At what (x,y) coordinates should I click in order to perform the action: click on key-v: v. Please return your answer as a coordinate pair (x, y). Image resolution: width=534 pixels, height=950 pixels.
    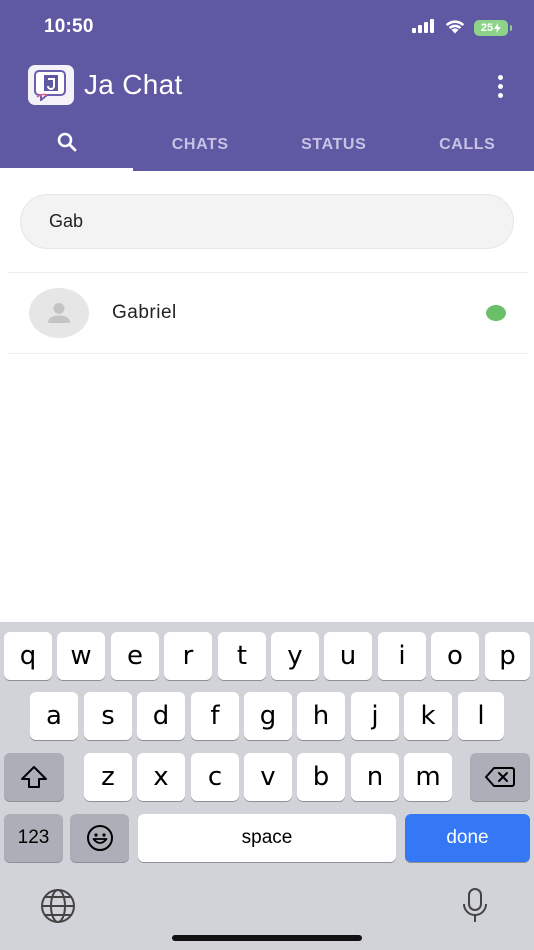
    Looking at the image, I should click on (268, 777).